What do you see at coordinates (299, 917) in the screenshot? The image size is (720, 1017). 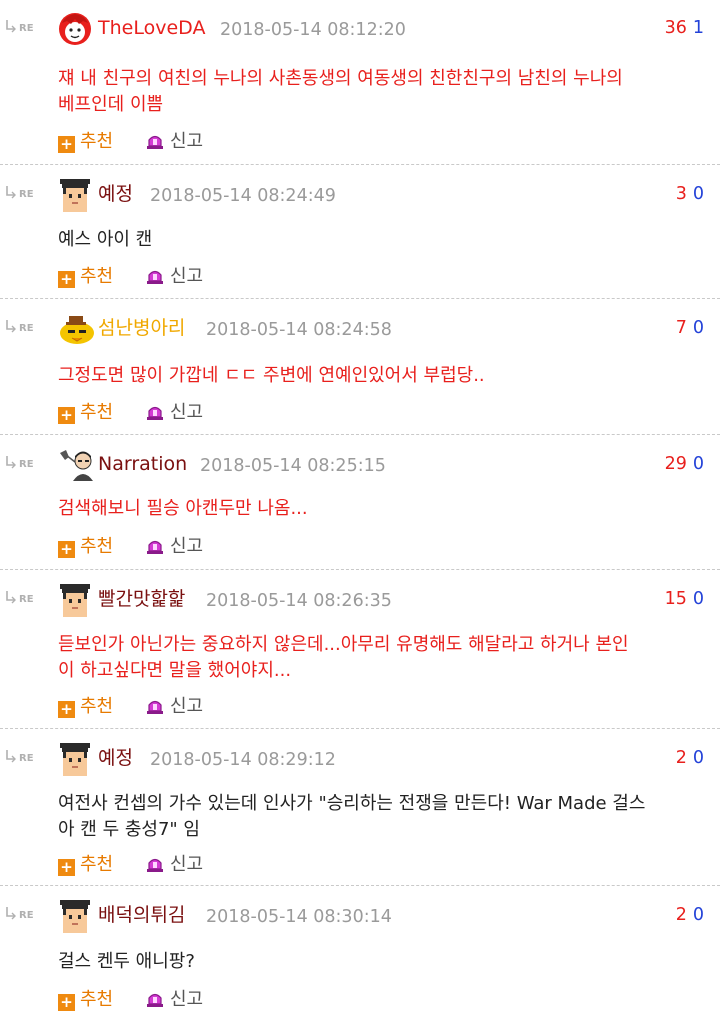 I see `comment-date: 2018-05-14 08:30:14` at bounding box center [299, 917].